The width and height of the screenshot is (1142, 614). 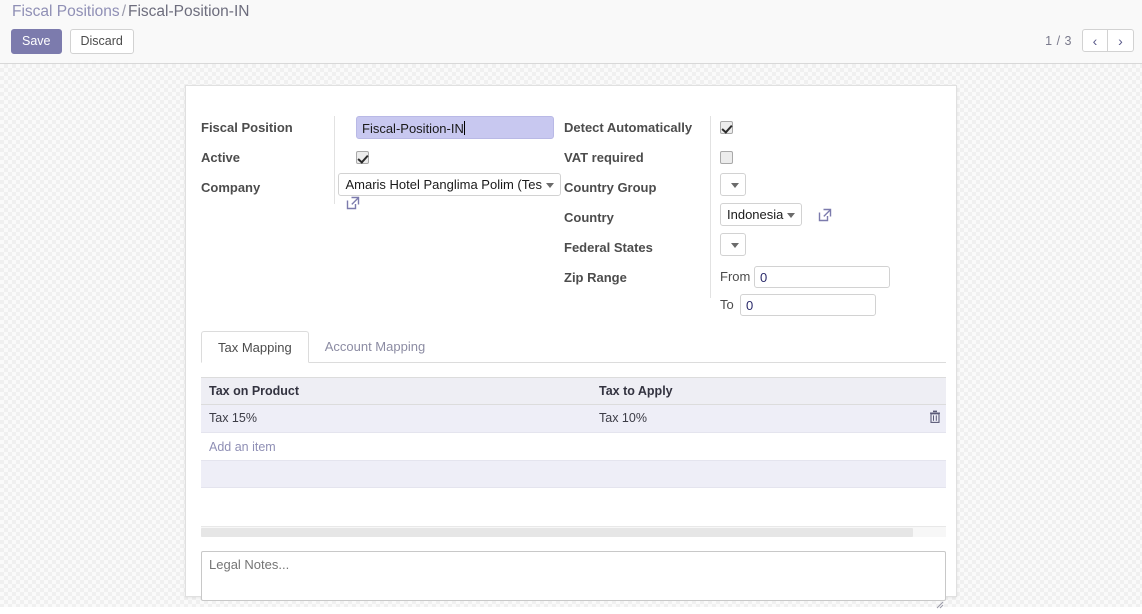 What do you see at coordinates (381, 158) in the screenshot?
I see `field-active: Active` at bounding box center [381, 158].